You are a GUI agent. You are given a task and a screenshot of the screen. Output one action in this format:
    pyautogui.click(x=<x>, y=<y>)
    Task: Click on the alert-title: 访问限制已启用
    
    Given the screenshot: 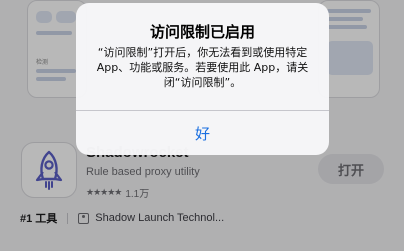 What is the action you would take?
    pyautogui.click(x=202, y=32)
    